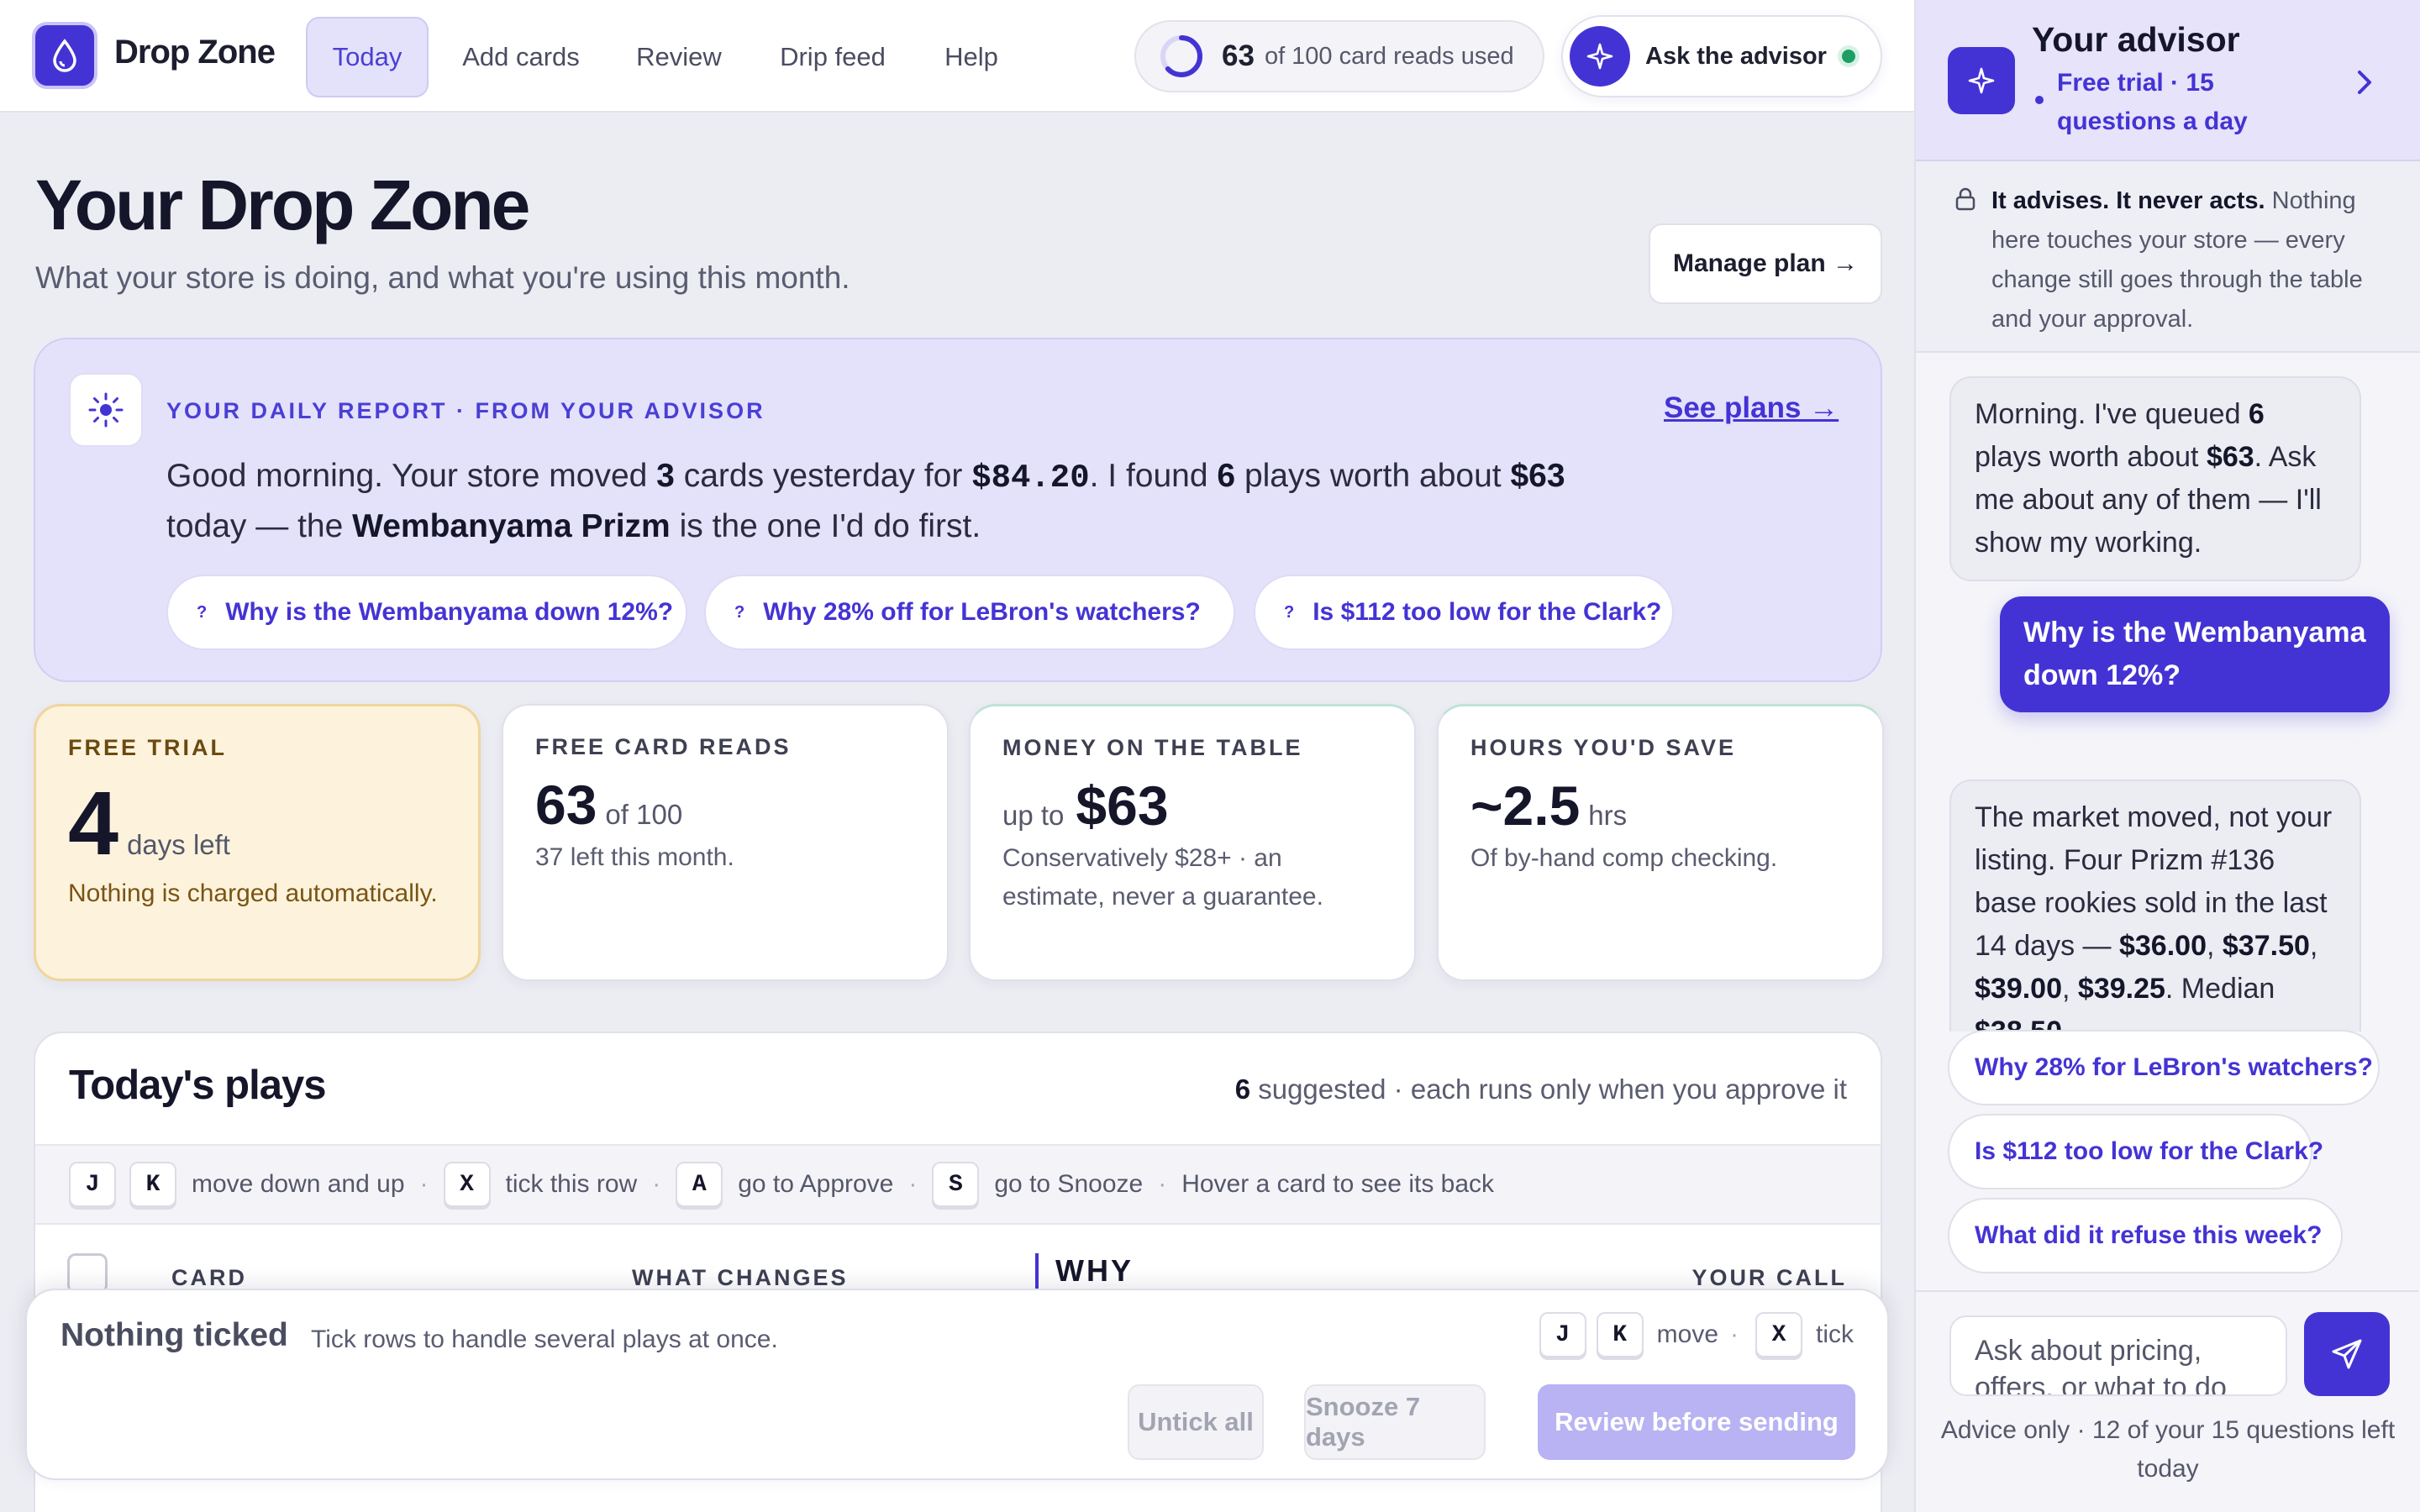 This screenshot has width=2420, height=1512. I want to click on stat-label: HOURS YOU'D SAVE, so click(1603, 747).